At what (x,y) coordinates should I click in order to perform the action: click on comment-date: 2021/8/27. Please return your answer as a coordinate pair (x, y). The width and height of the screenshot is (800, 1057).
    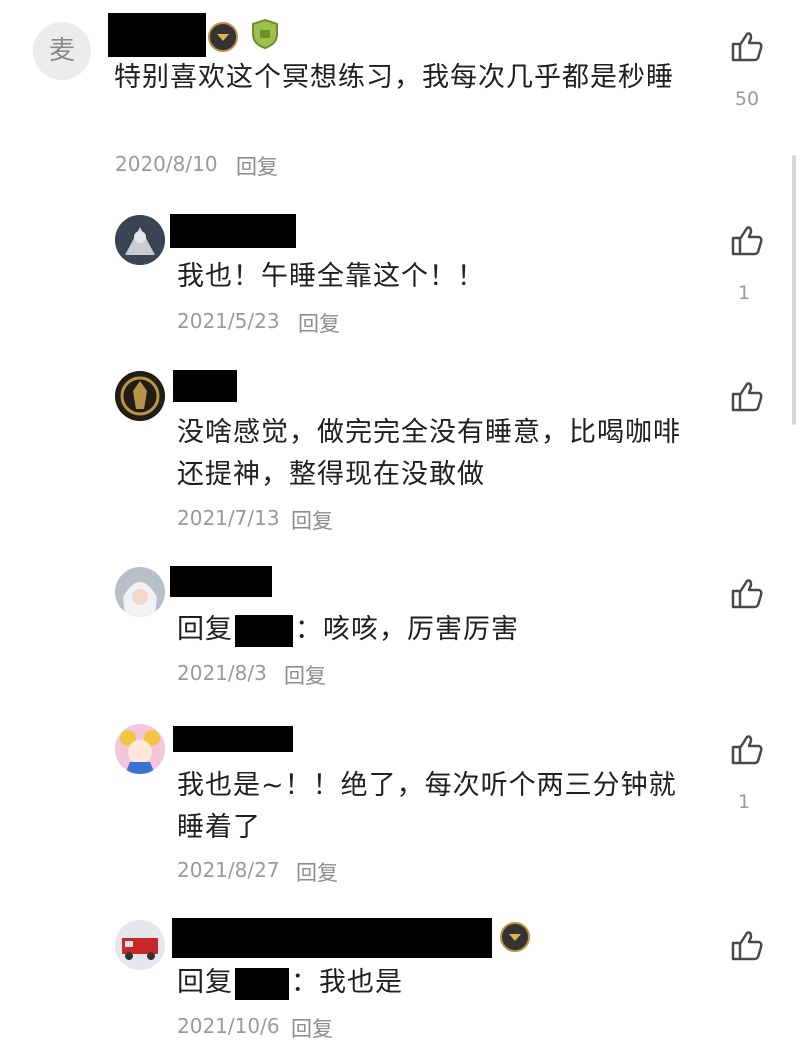
    Looking at the image, I should click on (228, 870).